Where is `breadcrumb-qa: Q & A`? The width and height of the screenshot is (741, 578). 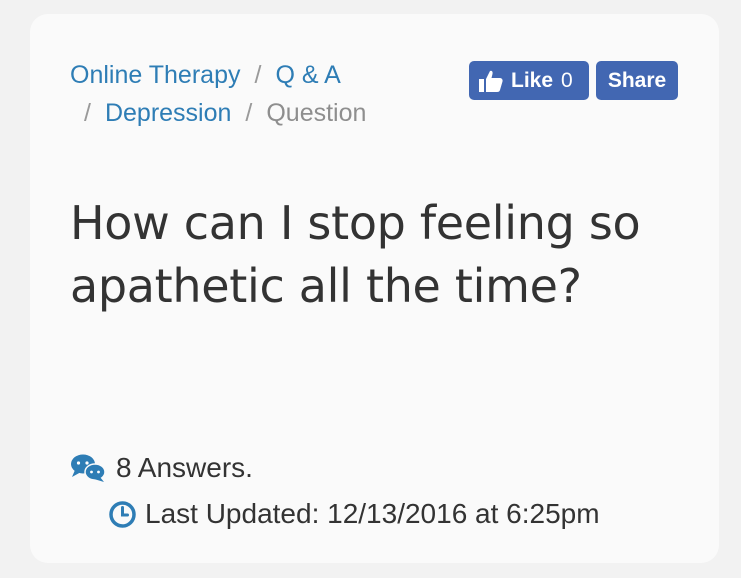
breadcrumb-qa: Q & A is located at coordinates (307, 75).